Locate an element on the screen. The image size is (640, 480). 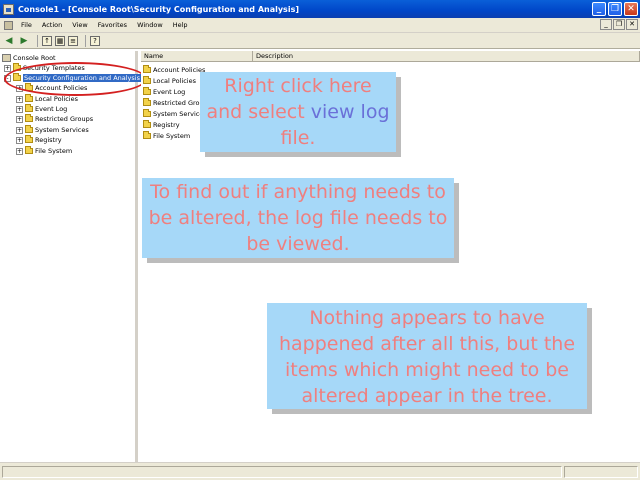
callout-highlight: view log is located at coordinates (350, 112).